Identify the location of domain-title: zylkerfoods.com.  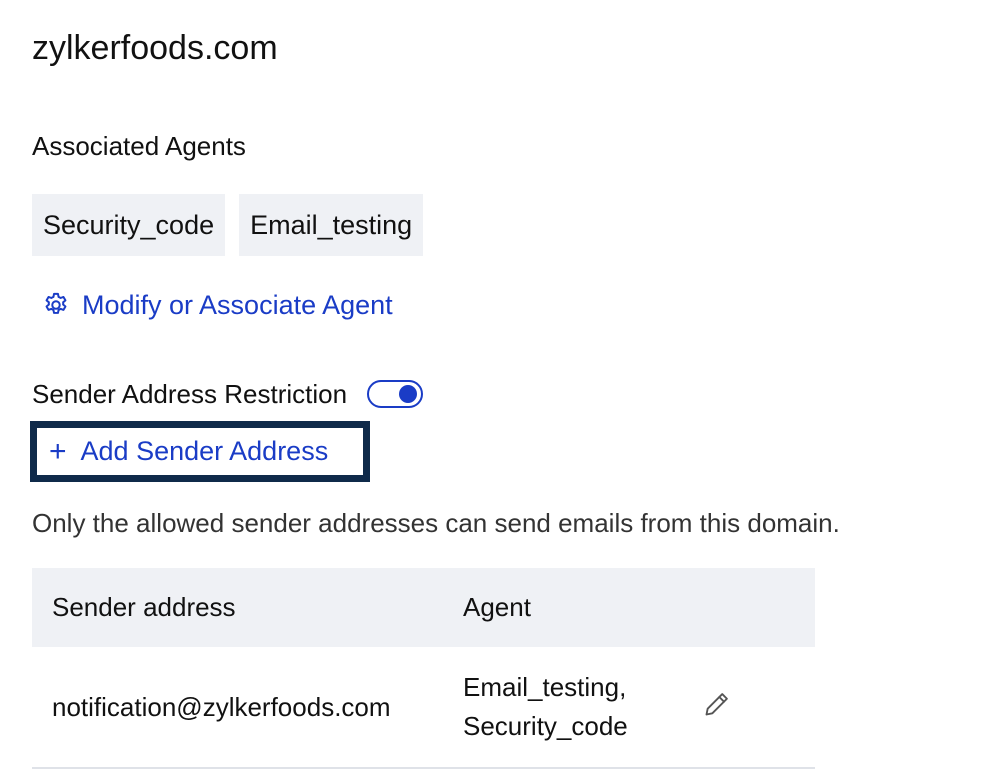
(155, 48).